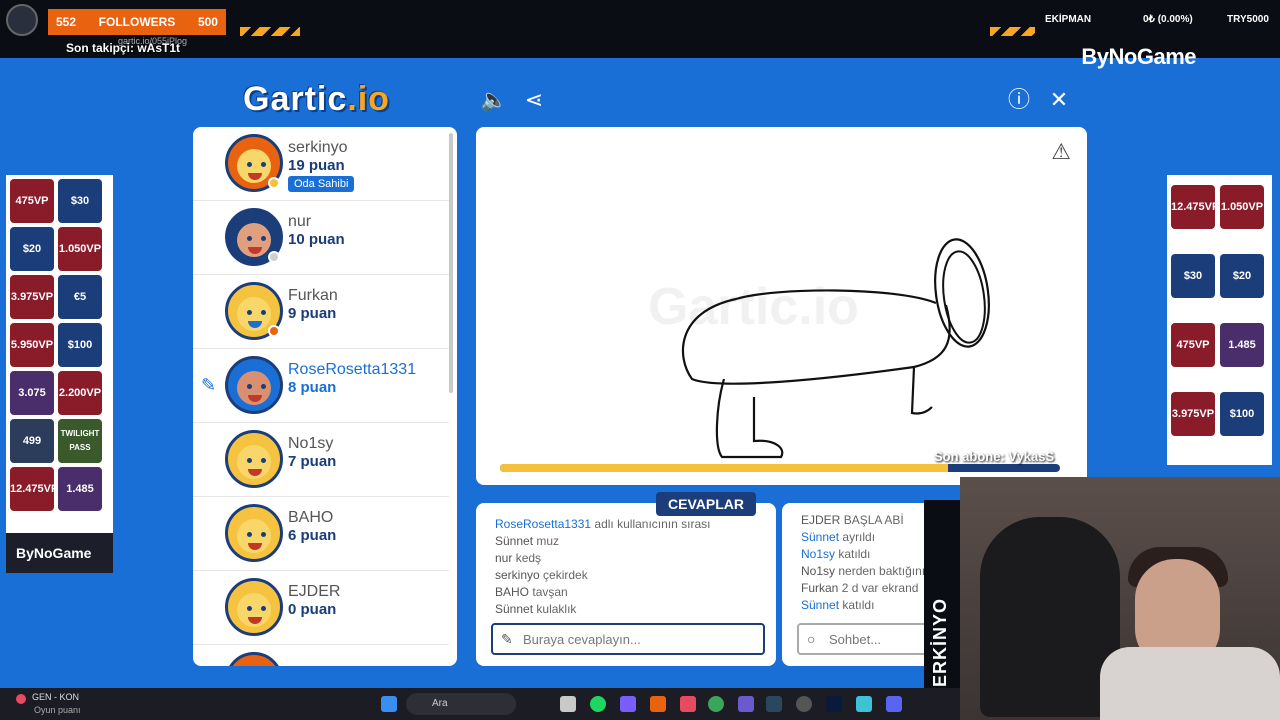 This screenshot has height=720, width=1280. Describe the element at coordinates (820, 605) in the screenshot. I see `chat-user: Sünnet` at that location.